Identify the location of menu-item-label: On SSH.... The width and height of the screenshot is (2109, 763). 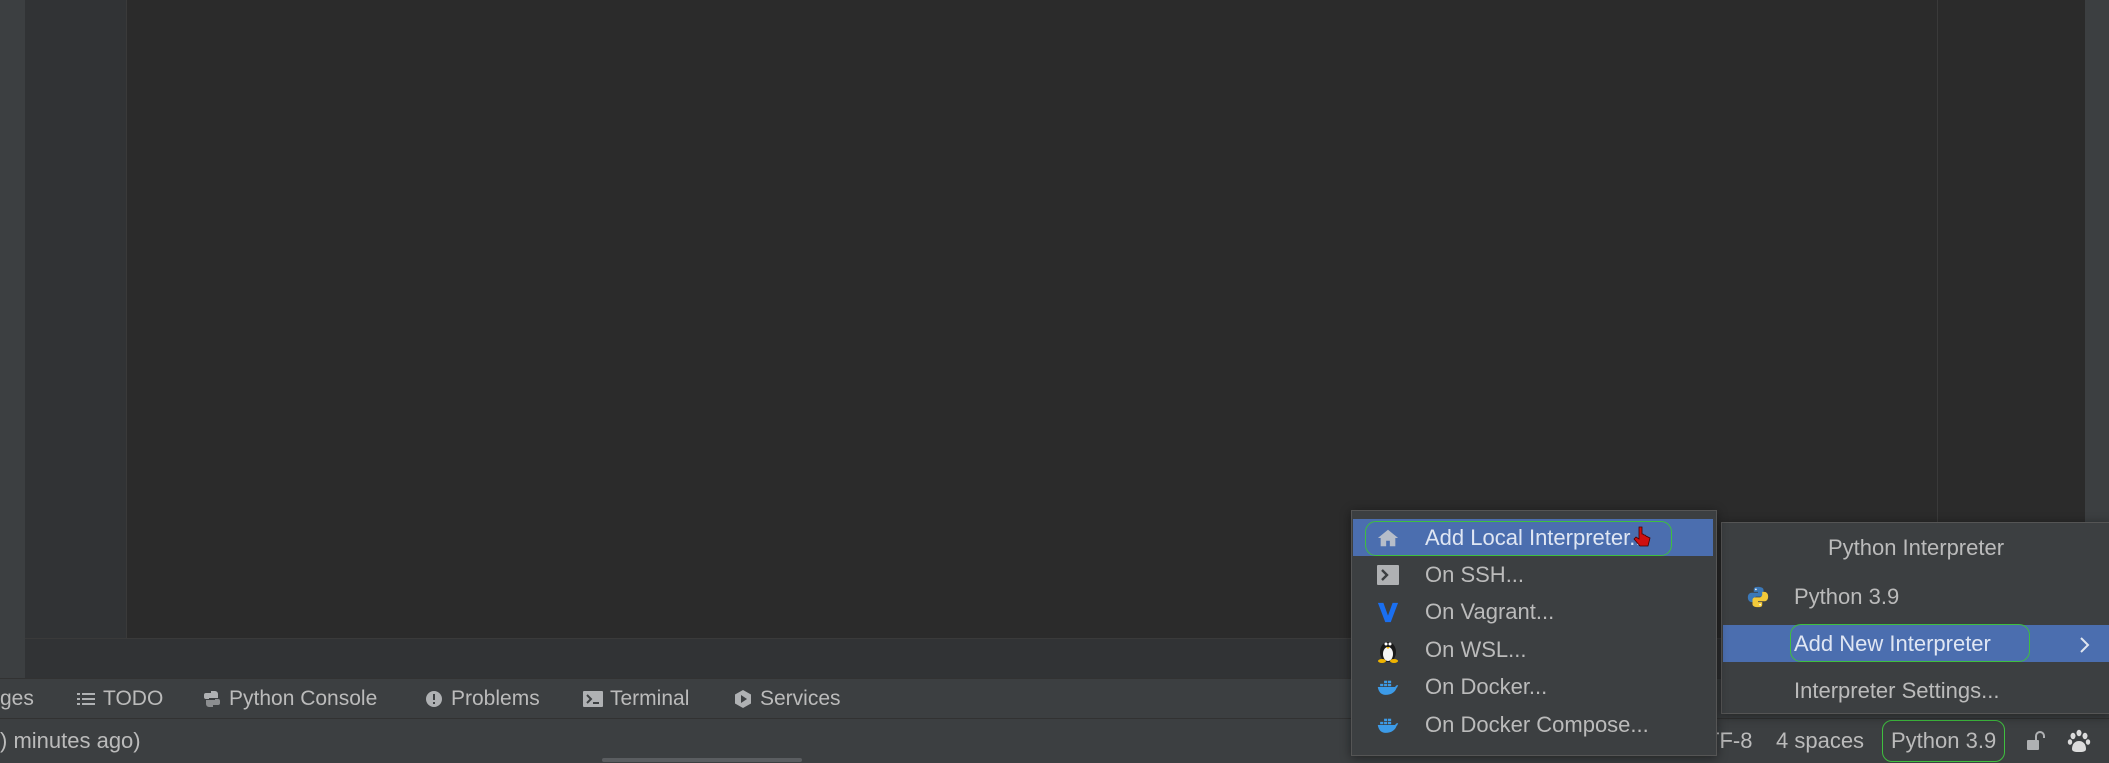
(1475, 574).